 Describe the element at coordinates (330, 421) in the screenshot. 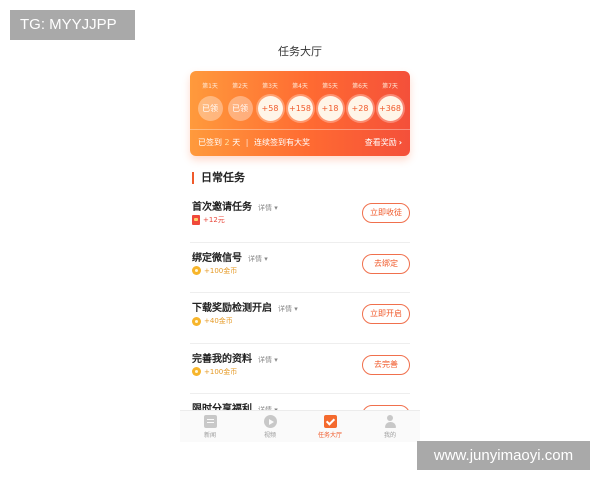

I see `task-icon` at that location.